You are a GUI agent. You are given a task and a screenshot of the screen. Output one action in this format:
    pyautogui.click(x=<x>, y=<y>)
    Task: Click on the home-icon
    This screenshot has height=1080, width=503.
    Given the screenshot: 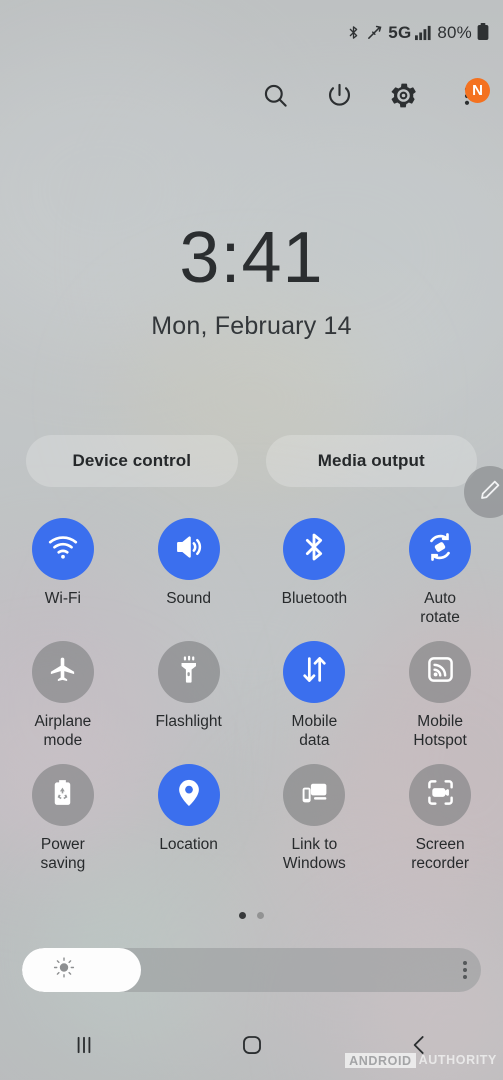 What is the action you would take?
    pyautogui.click(x=252, y=1047)
    